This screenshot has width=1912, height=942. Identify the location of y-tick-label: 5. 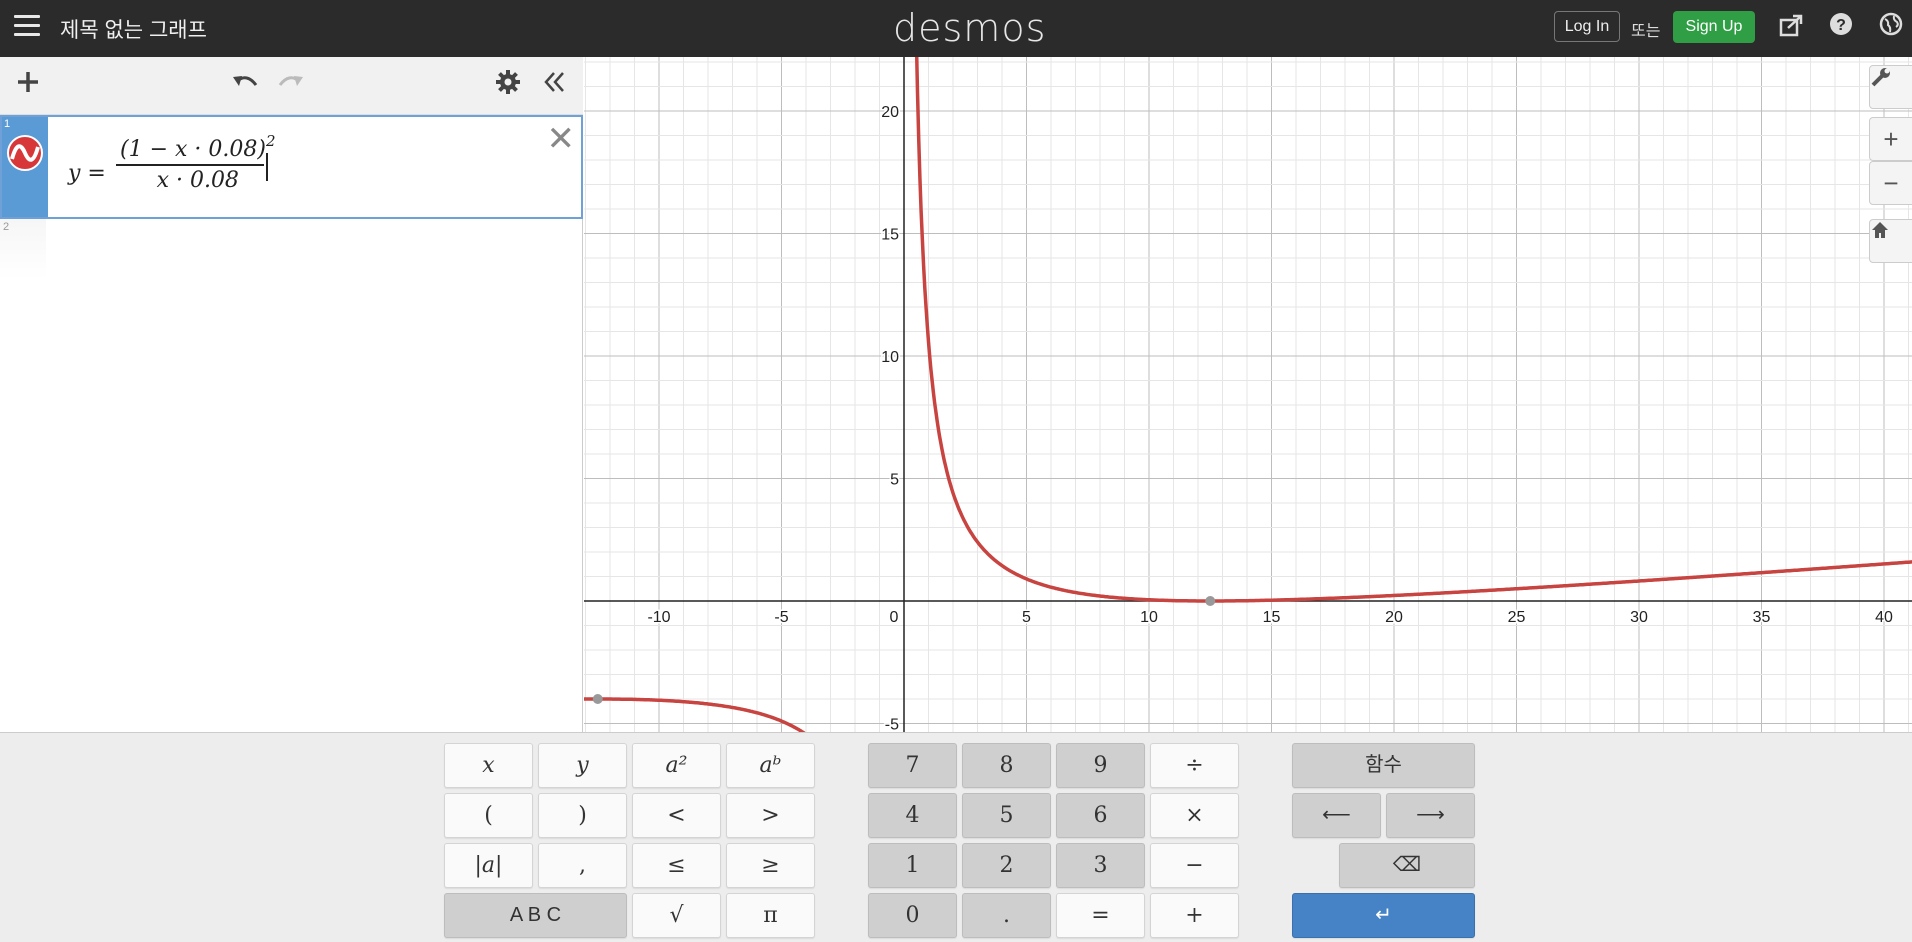
(894, 480).